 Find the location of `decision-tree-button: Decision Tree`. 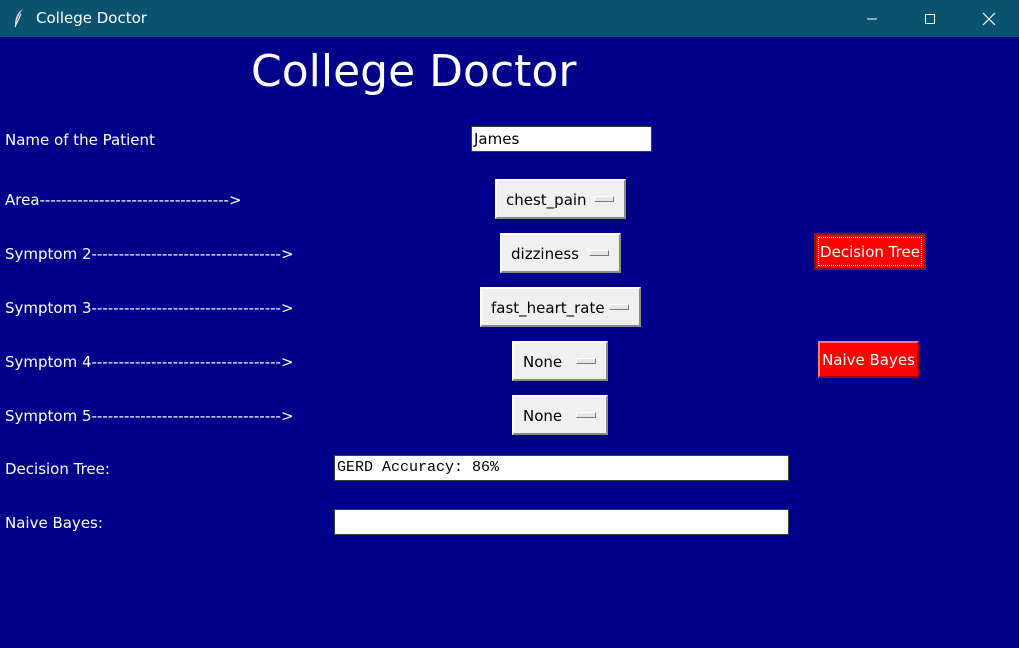

decision-tree-button: Decision Tree is located at coordinates (870, 251).